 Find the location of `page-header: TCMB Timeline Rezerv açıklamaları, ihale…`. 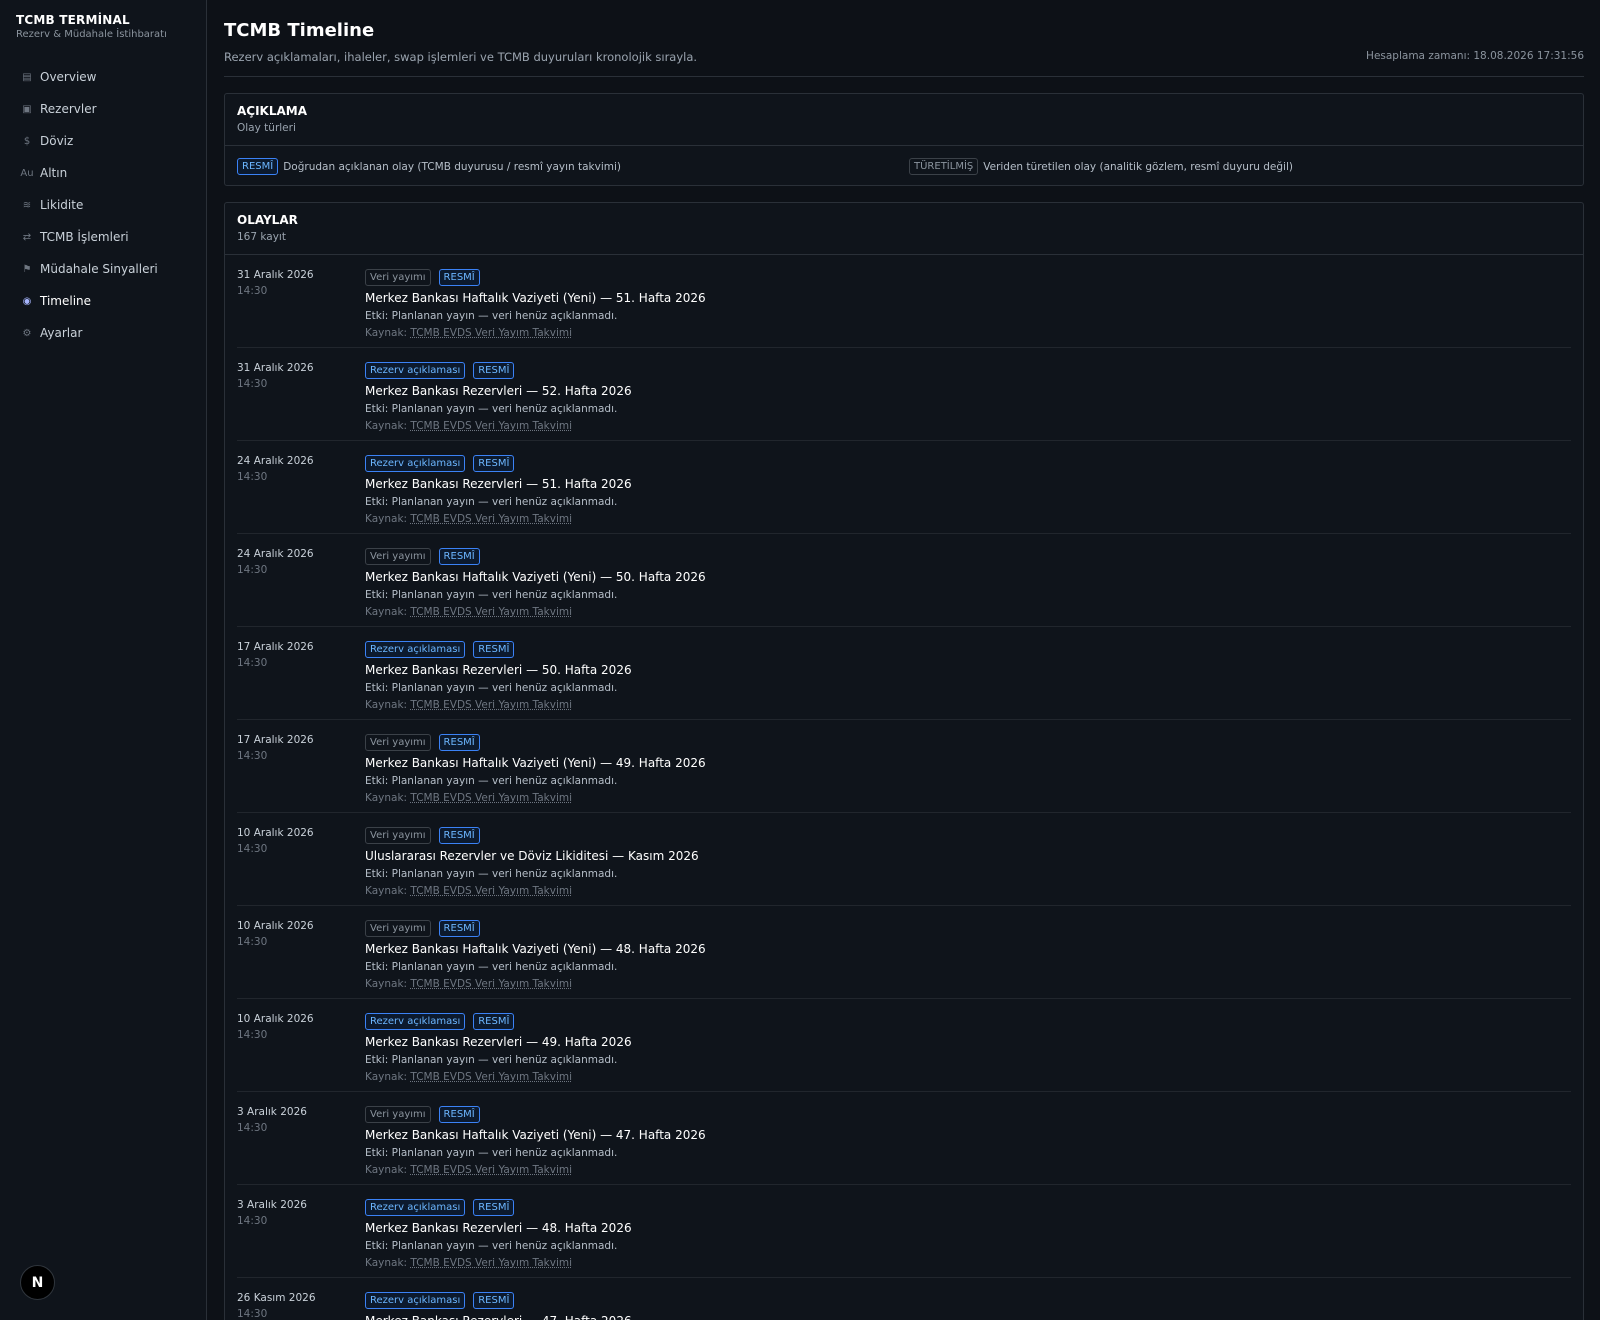

page-header: TCMB Timeline Rezerv açıklamaları, ihale… is located at coordinates (904, 38).